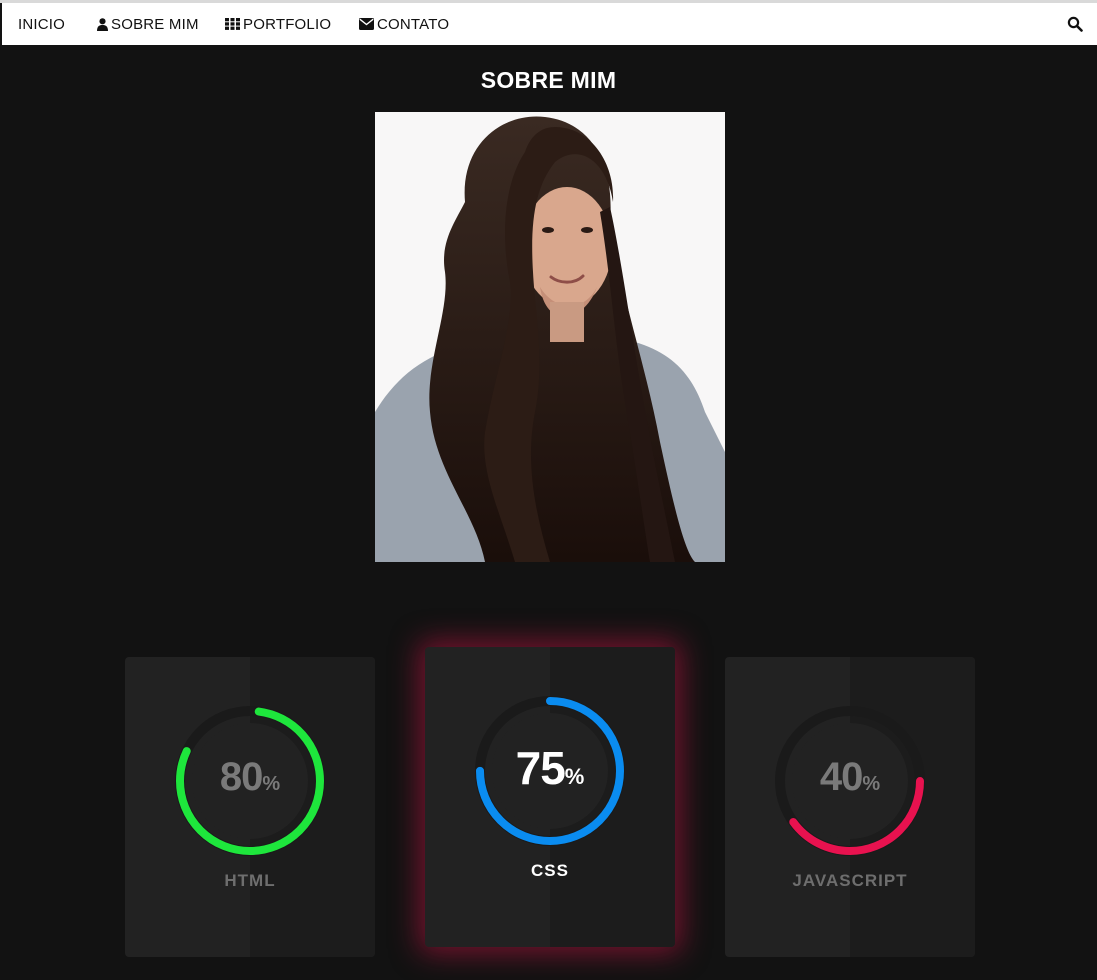  I want to click on skill-card-css: 75% CSS, so click(550, 797).